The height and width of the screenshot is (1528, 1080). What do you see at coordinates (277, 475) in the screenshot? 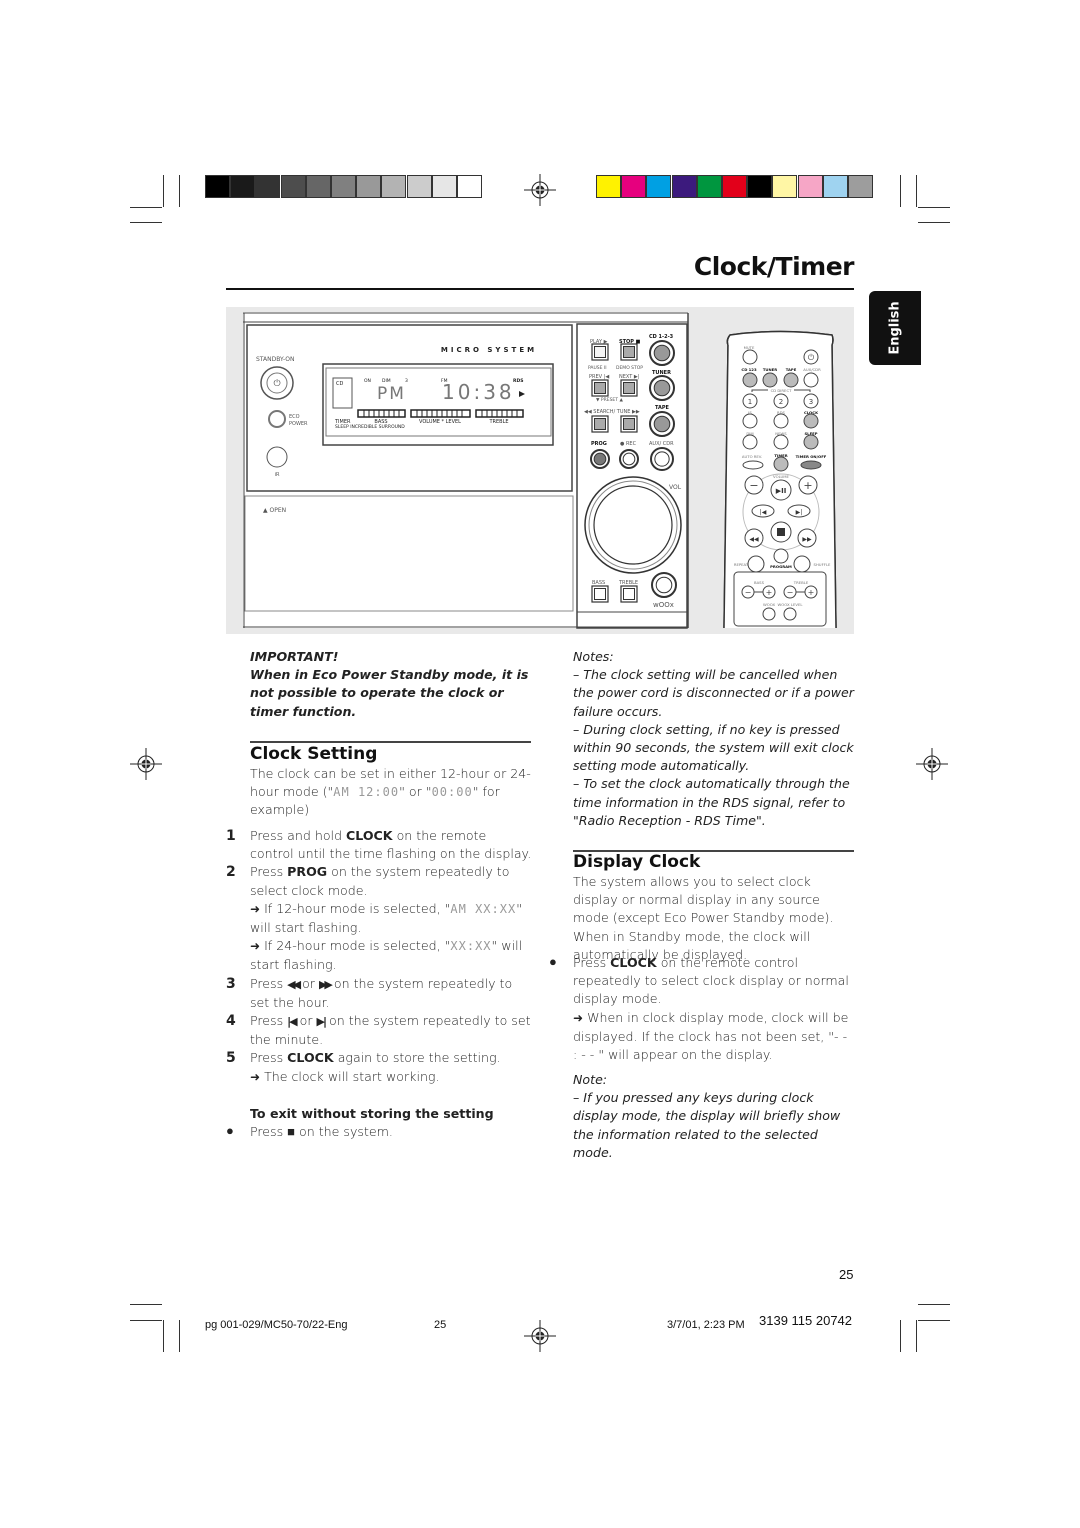
I see `label: iR` at bounding box center [277, 475].